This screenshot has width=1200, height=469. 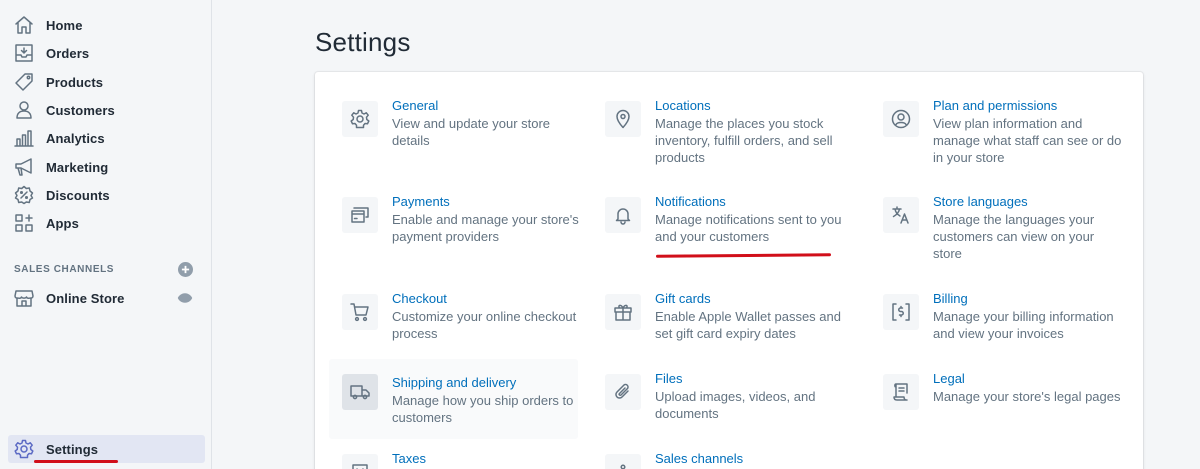 What do you see at coordinates (415, 105) in the screenshot?
I see `setting-title: General` at bounding box center [415, 105].